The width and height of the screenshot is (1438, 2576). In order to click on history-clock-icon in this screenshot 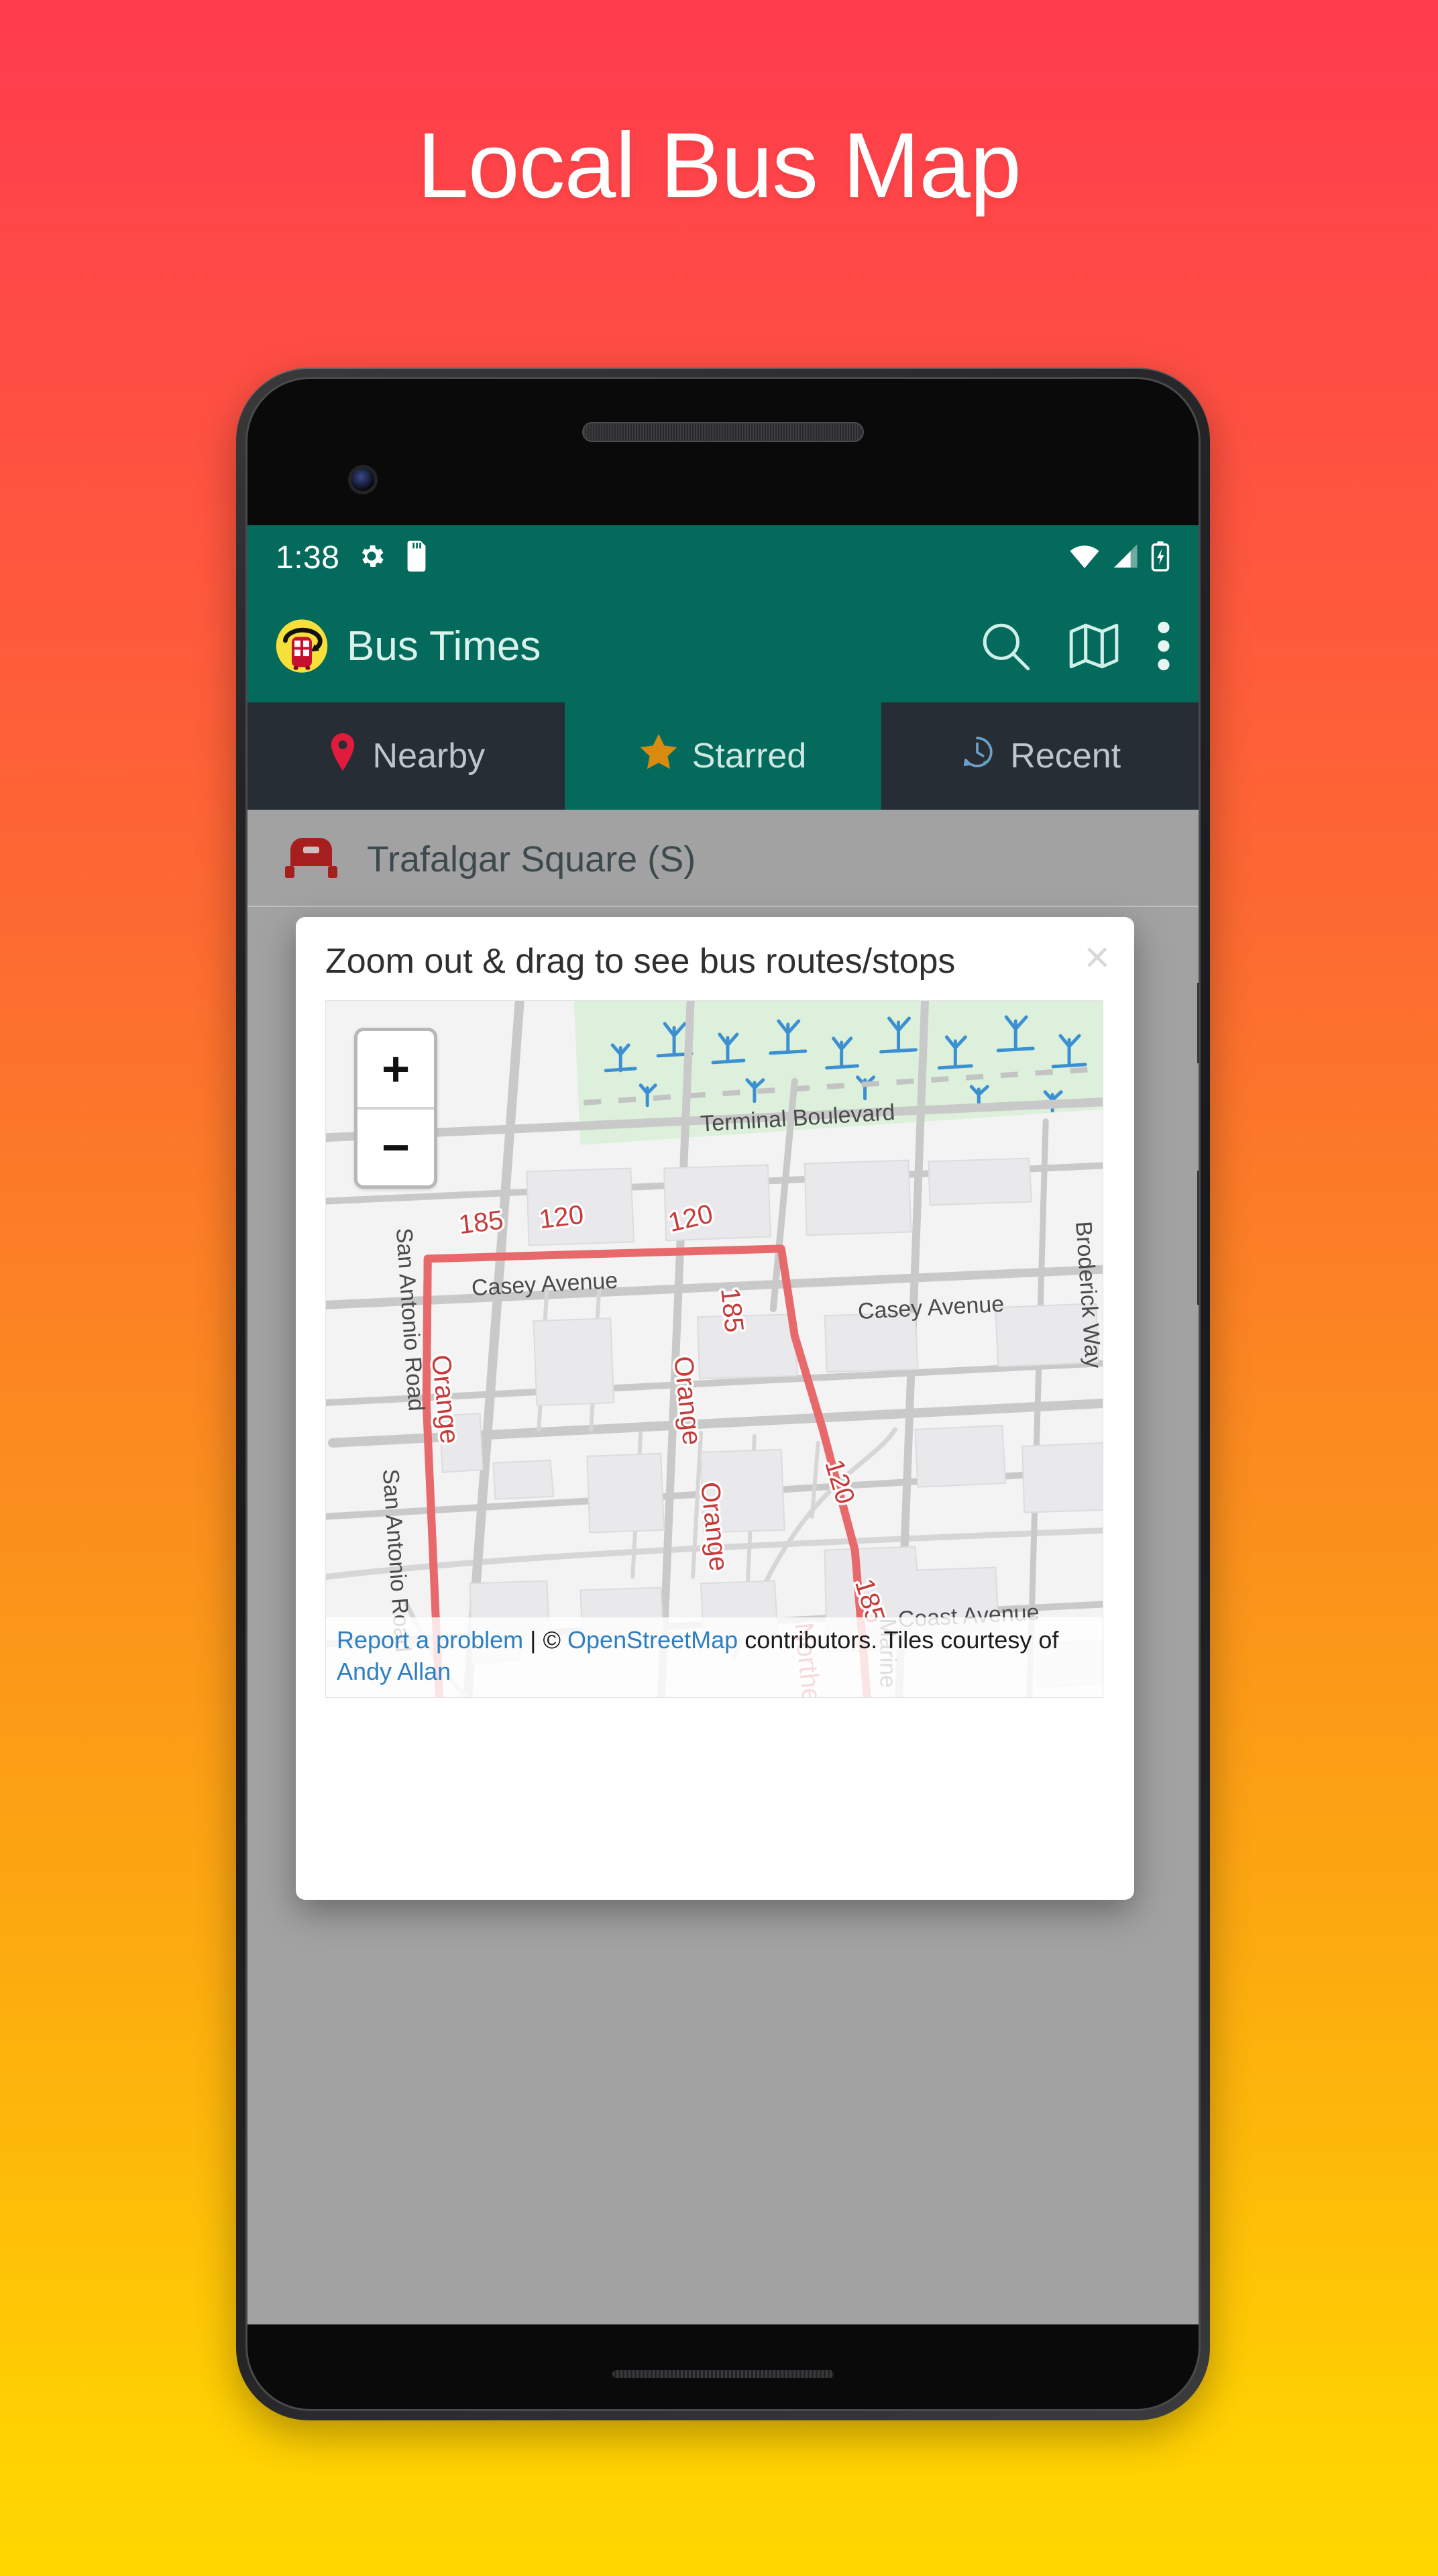, I will do `click(977, 756)`.